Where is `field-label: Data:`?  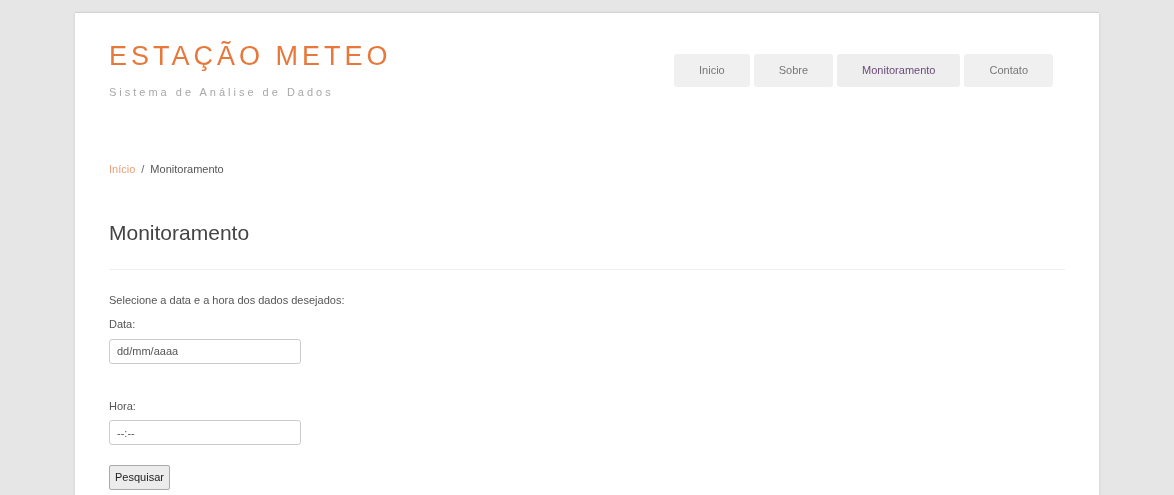 field-label: Data: is located at coordinates (123, 324).